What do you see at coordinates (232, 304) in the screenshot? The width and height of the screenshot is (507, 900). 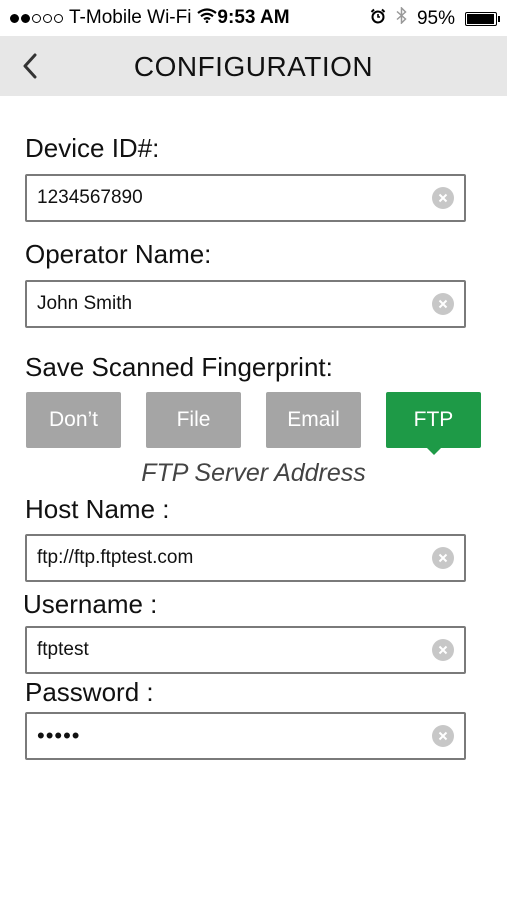 I see `operator-name-input` at bounding box center [232, 304].